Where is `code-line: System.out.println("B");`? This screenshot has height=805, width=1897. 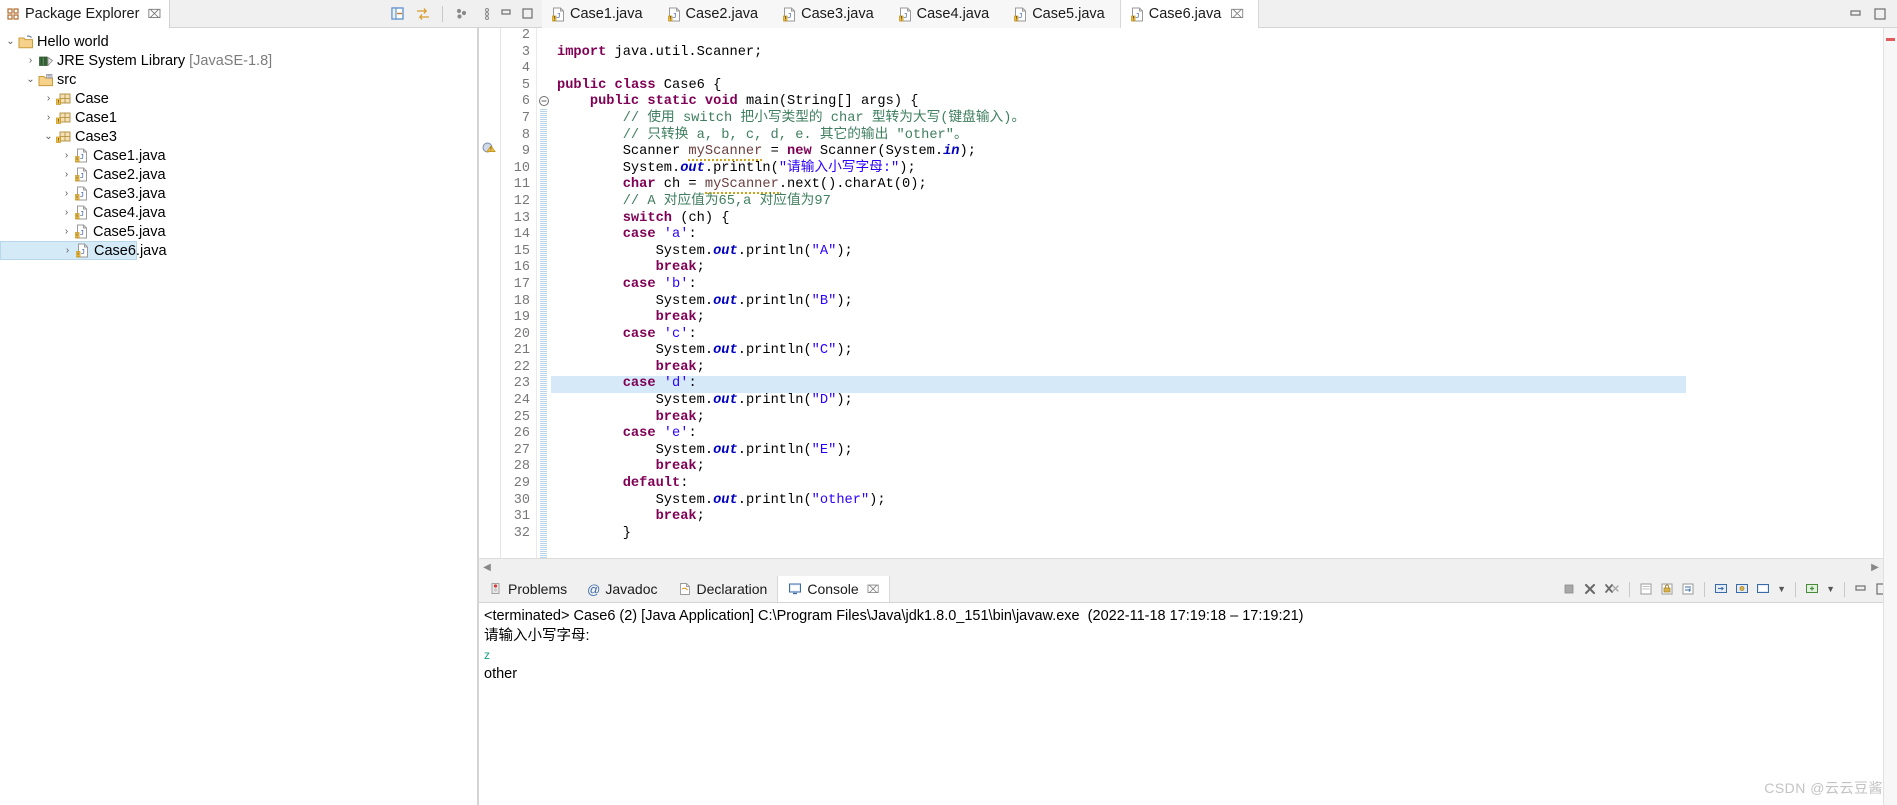 code-line: System.out.println("B"); is located at coordinates (1224, 302).